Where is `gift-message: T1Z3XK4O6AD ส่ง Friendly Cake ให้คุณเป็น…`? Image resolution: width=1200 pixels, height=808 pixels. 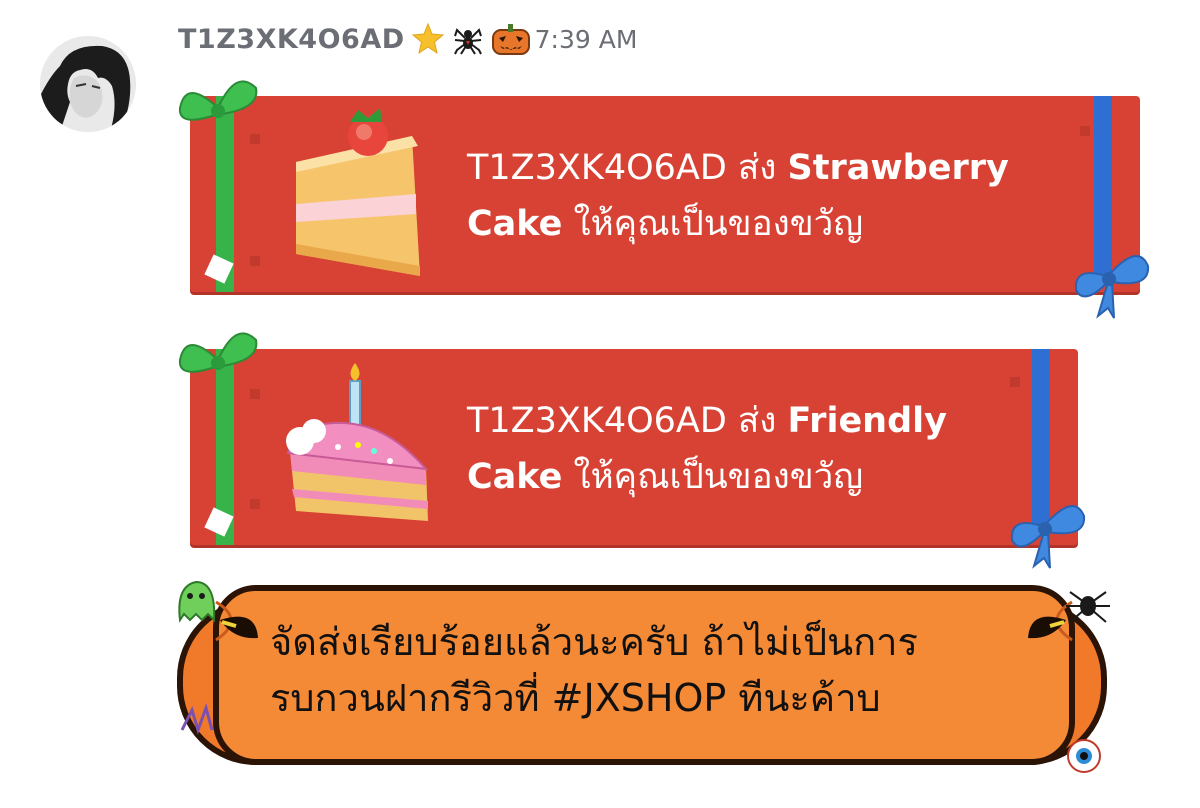 gift-message: T1Z3XK4O6AD ส่ง Friendly Cake ให้คุณเป็น… is located at coordinates (767, 449).